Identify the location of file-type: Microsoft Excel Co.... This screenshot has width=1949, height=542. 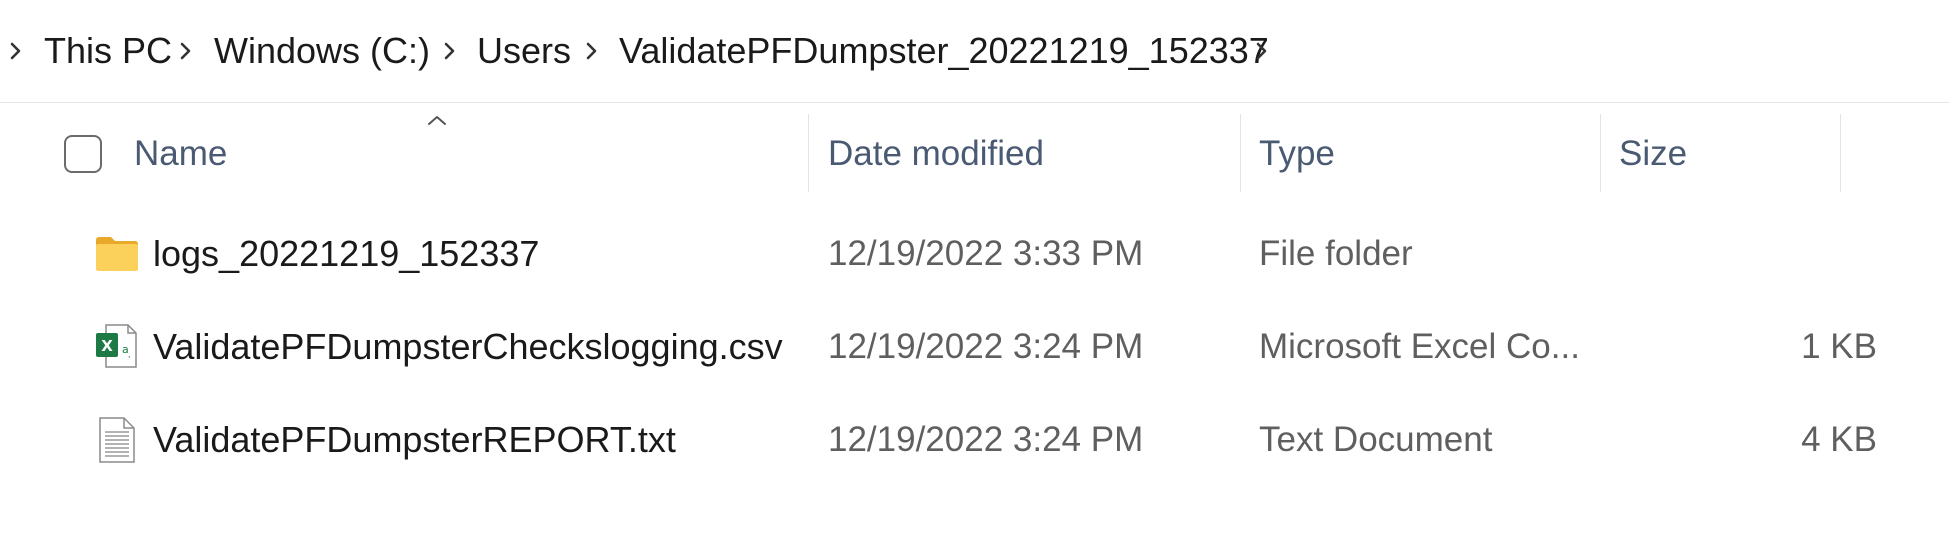
(1419, 346).